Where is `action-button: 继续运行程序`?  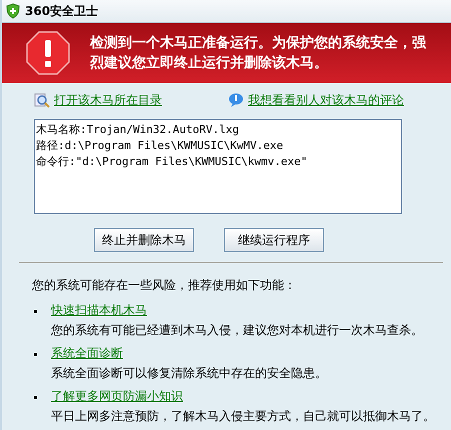
action-button: 继续运行程序 is located at coordinates (274, 240).